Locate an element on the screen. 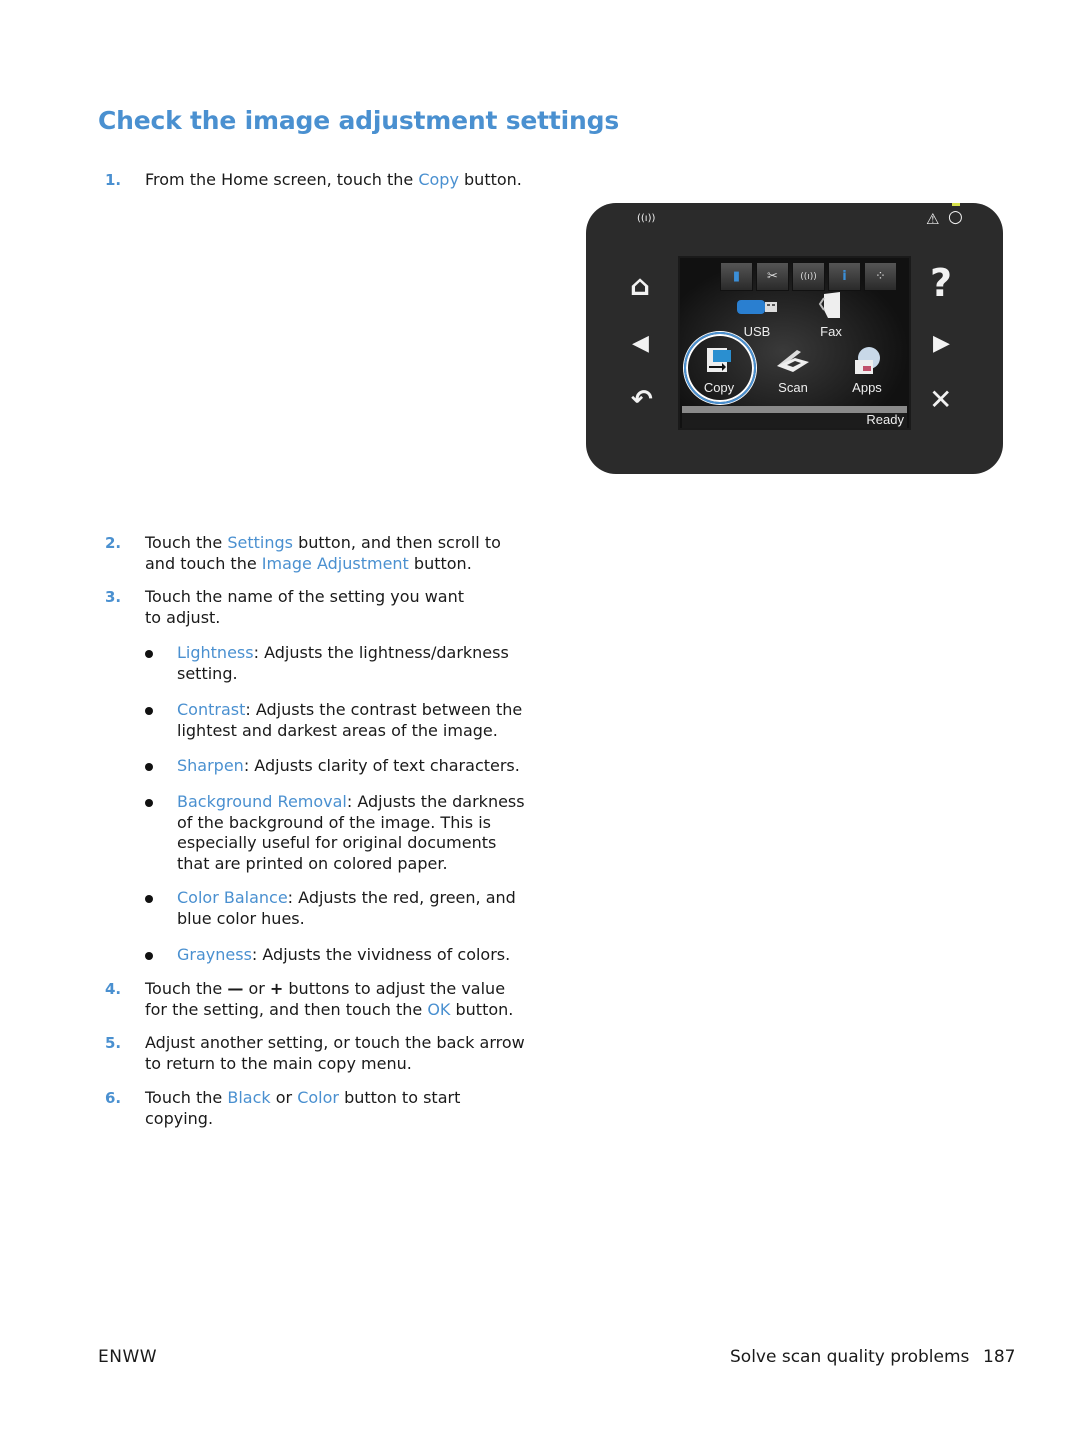  wireless-status-icon: ((ı)) is located at coordinates (808, 276).